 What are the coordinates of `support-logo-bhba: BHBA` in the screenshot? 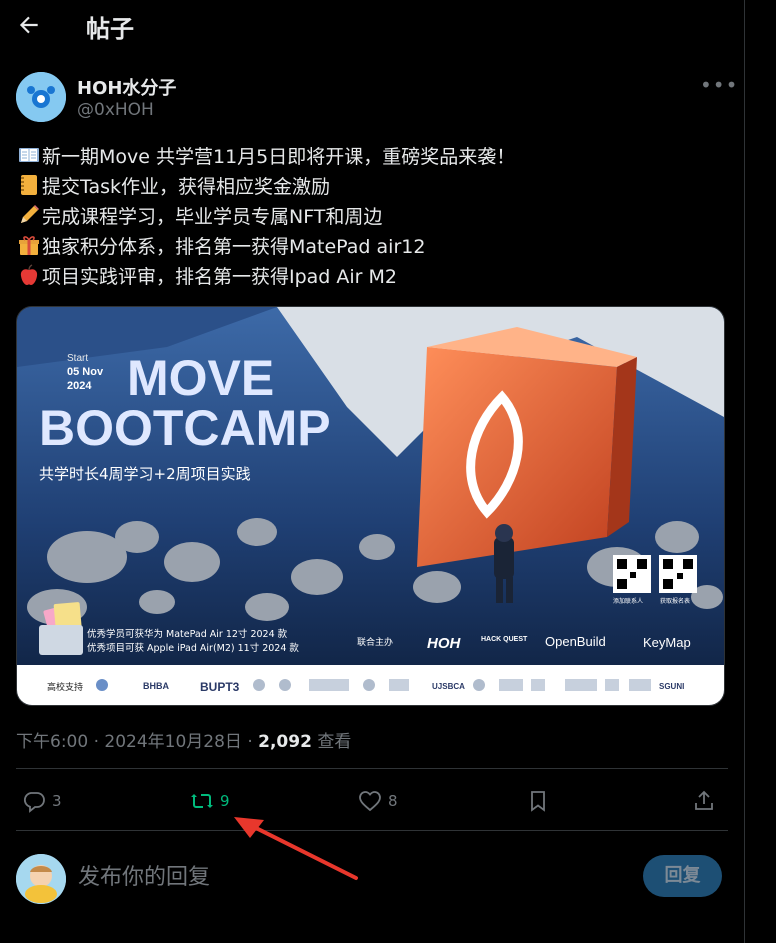 It's located at (156, 686).